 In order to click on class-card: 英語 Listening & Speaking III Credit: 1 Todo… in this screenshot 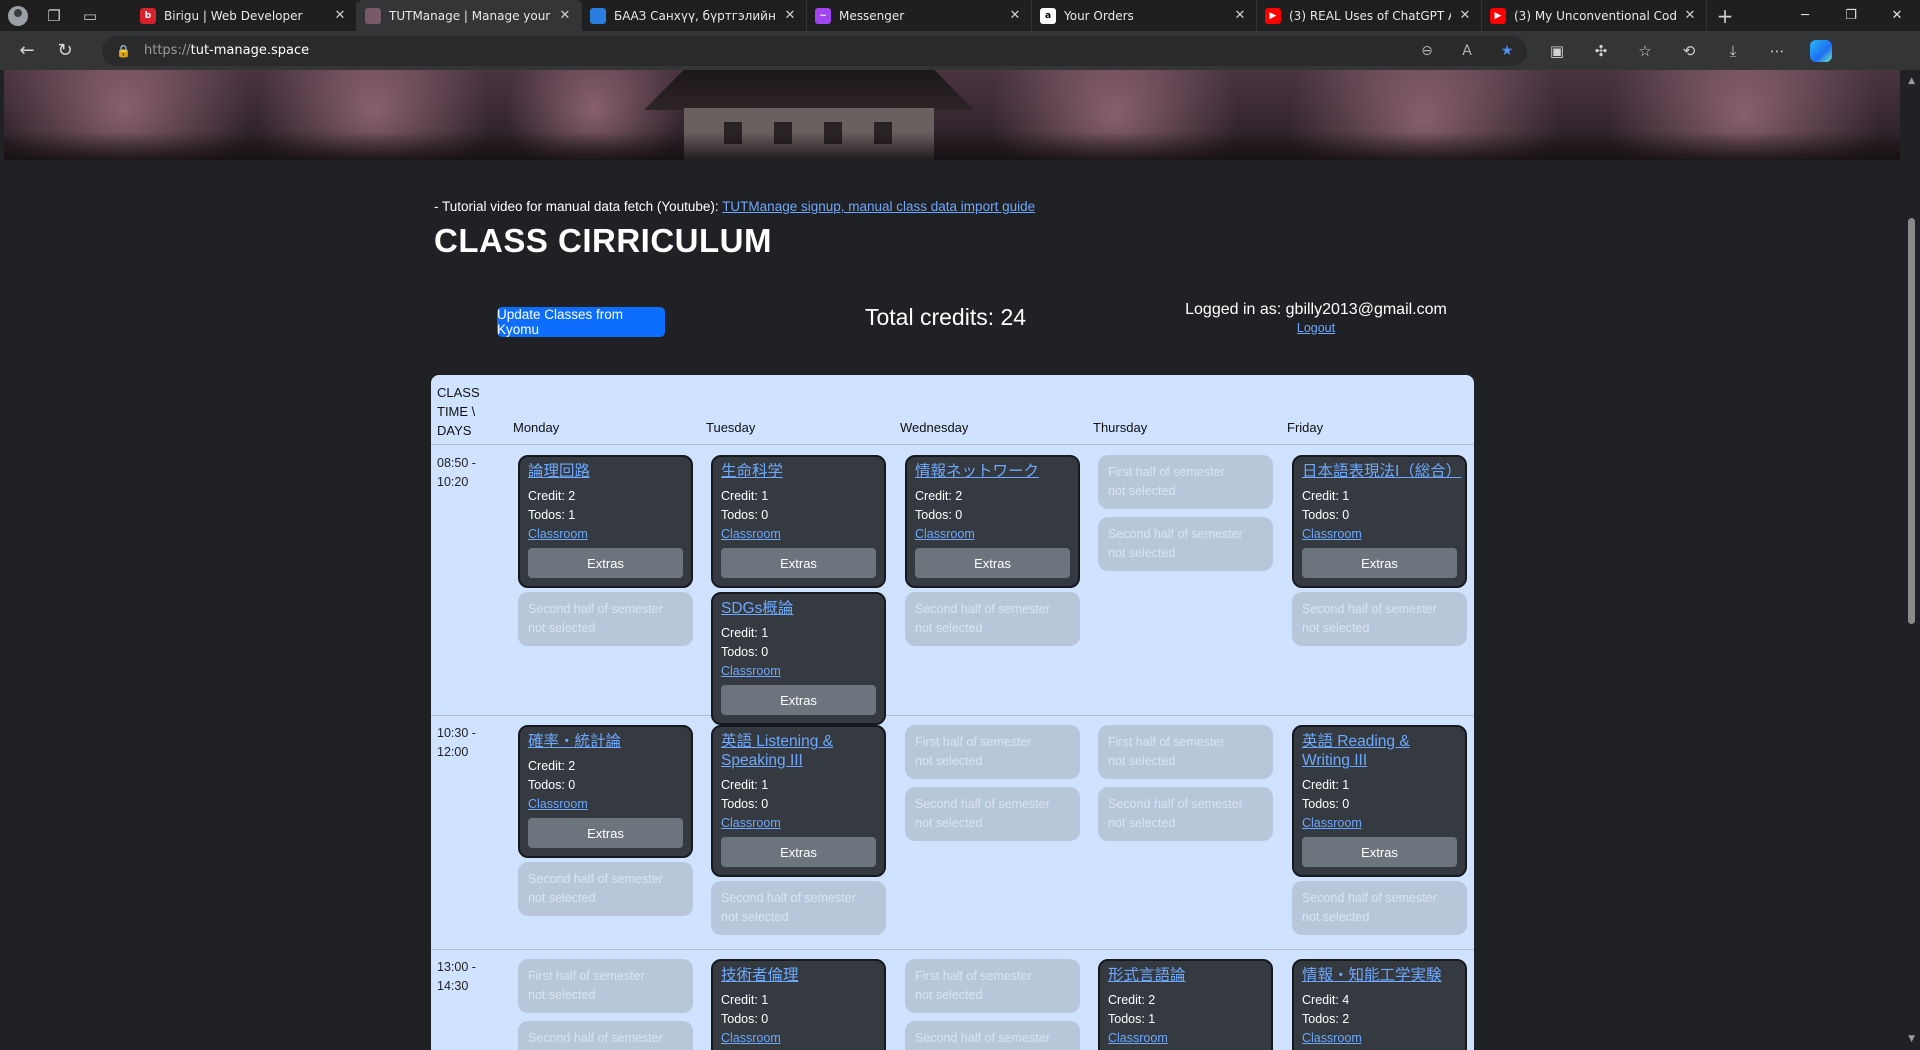, I will do `click(798, 801)`.